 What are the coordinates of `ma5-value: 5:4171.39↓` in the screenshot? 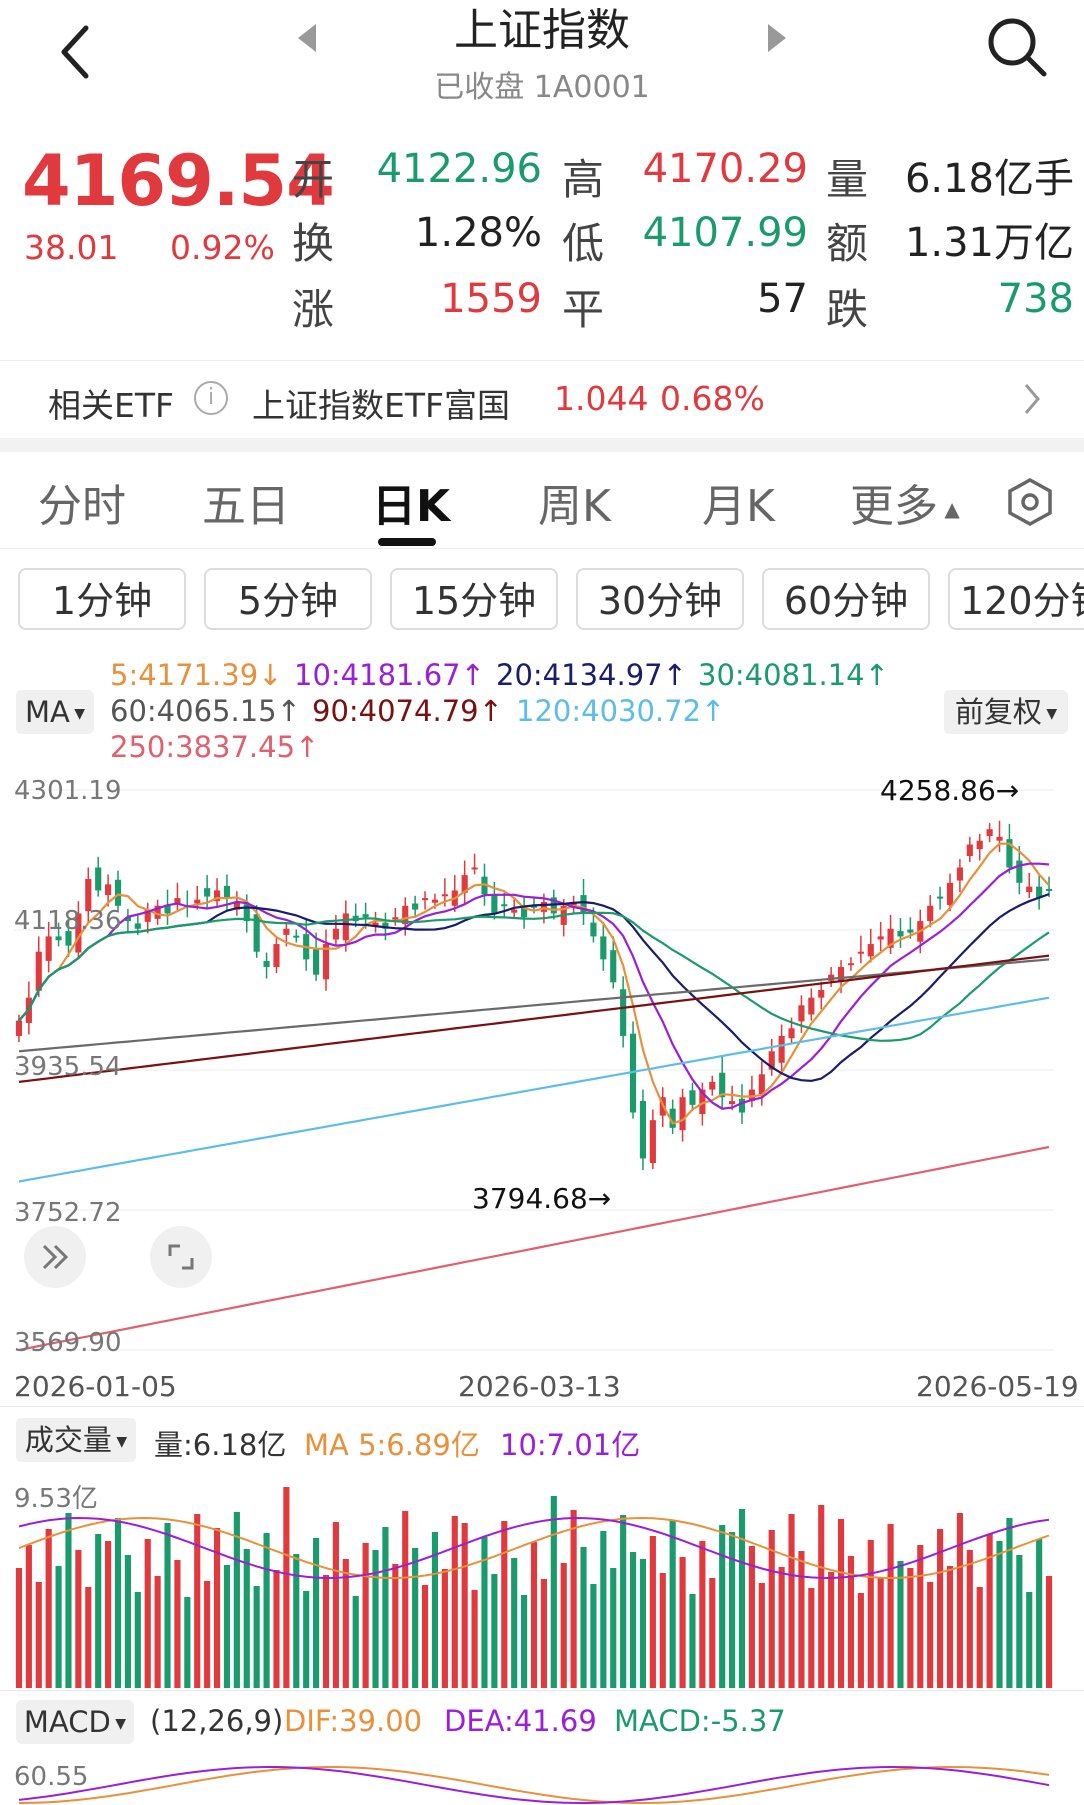 It's located at (196, 675).